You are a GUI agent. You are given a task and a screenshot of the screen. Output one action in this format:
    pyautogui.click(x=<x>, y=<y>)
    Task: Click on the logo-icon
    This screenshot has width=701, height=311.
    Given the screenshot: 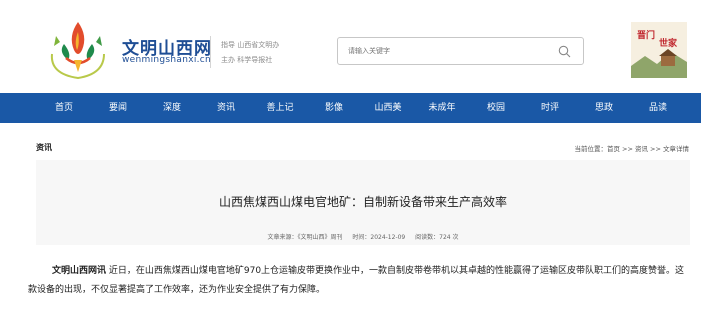 What is the action you would take?
    pyautogui.click(x=78, y=48)
    